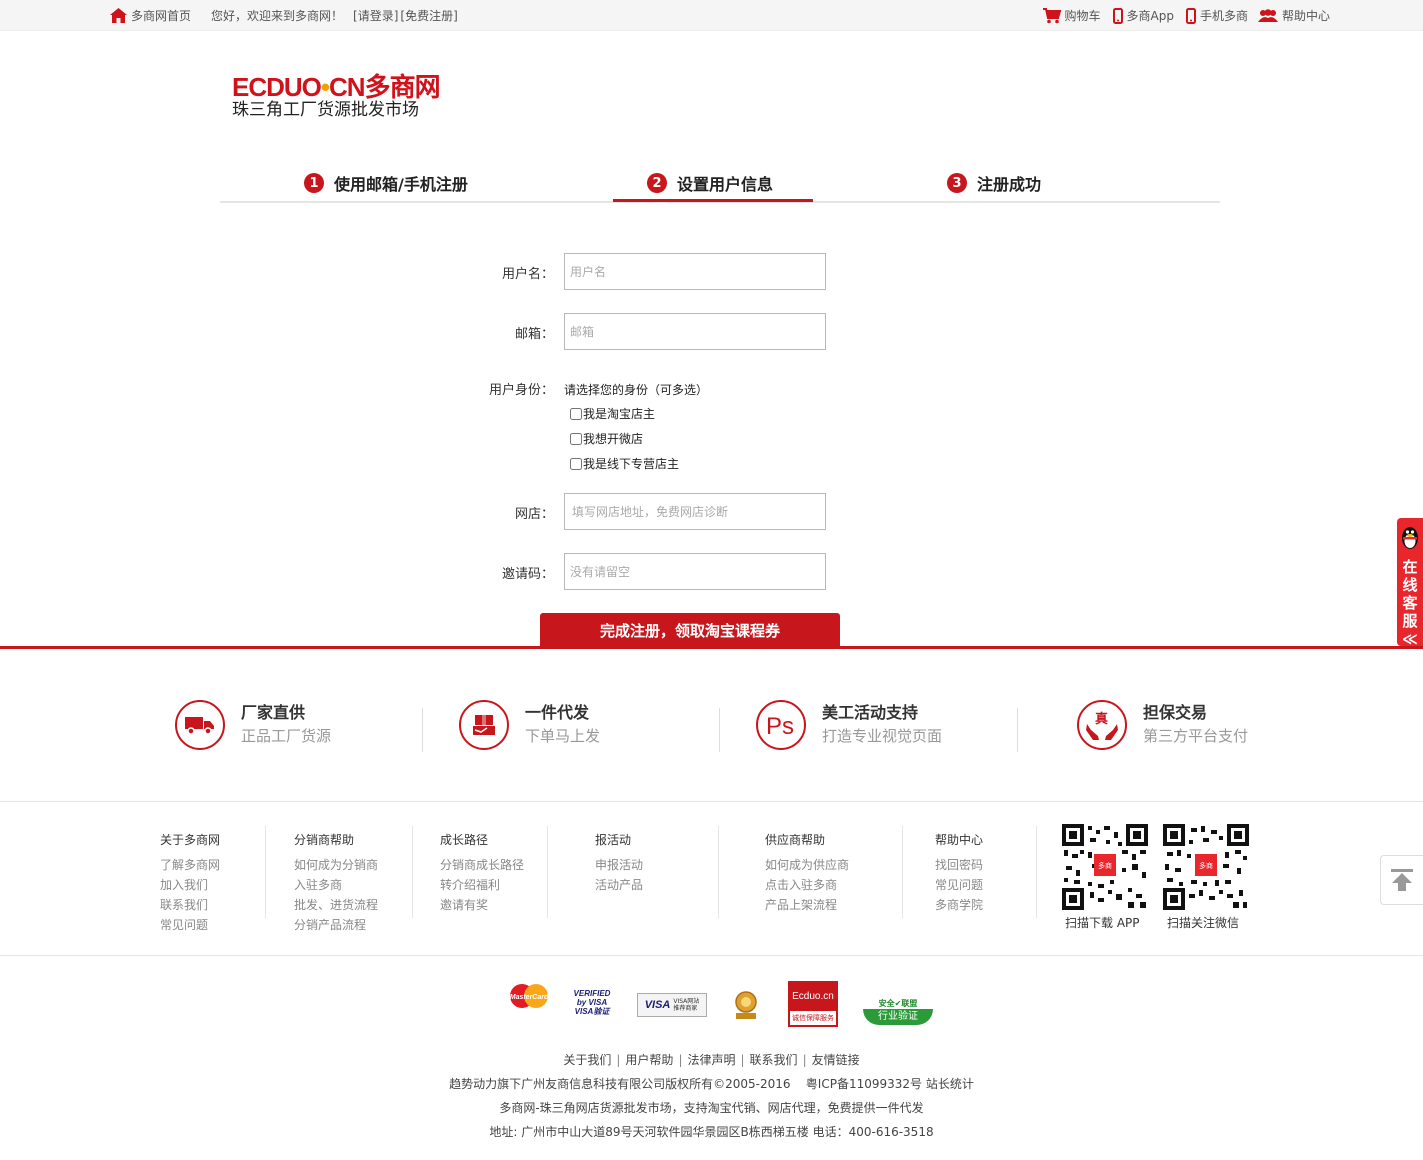  Describe the element at coordinates (482, 885) in the screenshot. I see `footer-link: 转介绍福利` at that location.